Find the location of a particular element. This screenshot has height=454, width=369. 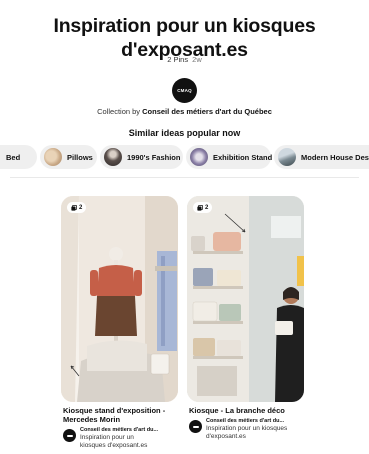

pin-title: Kiosque - La branche déco is located at coordinates (245, 410).